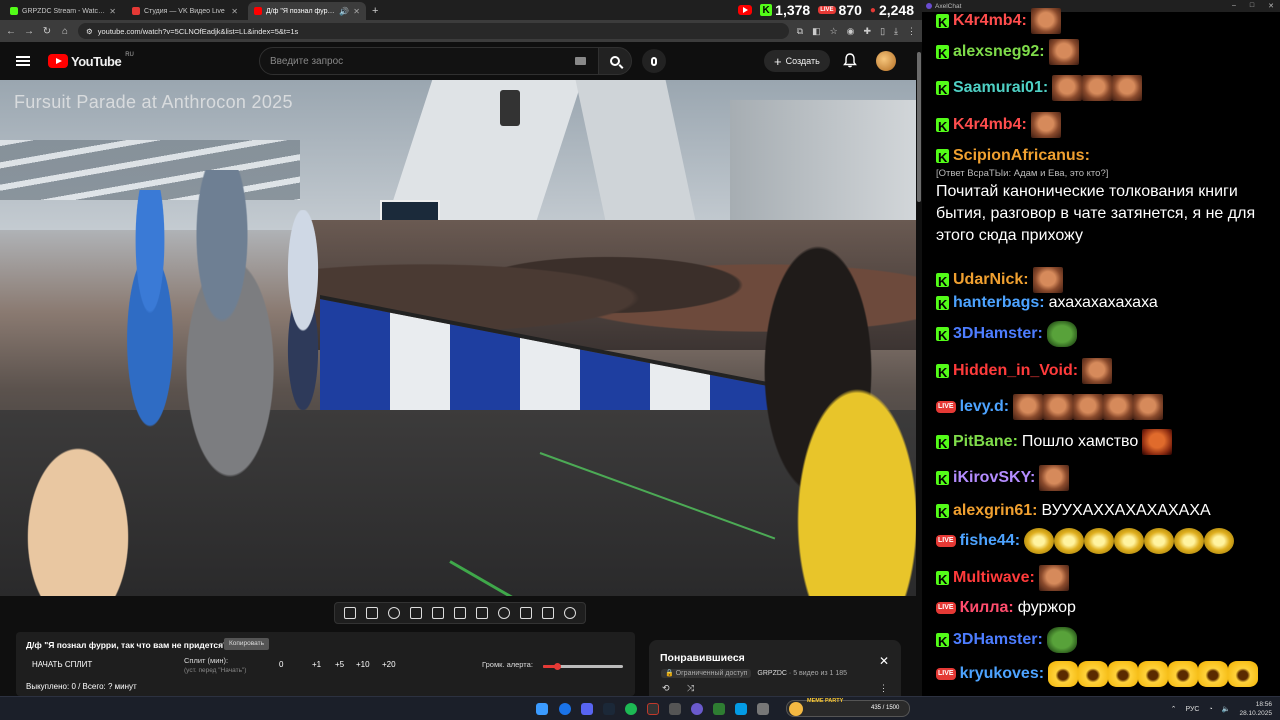 The height and width of the screenshot is (720, 1280). I want to click on chat-nick: Килла:, so click(987, 607).